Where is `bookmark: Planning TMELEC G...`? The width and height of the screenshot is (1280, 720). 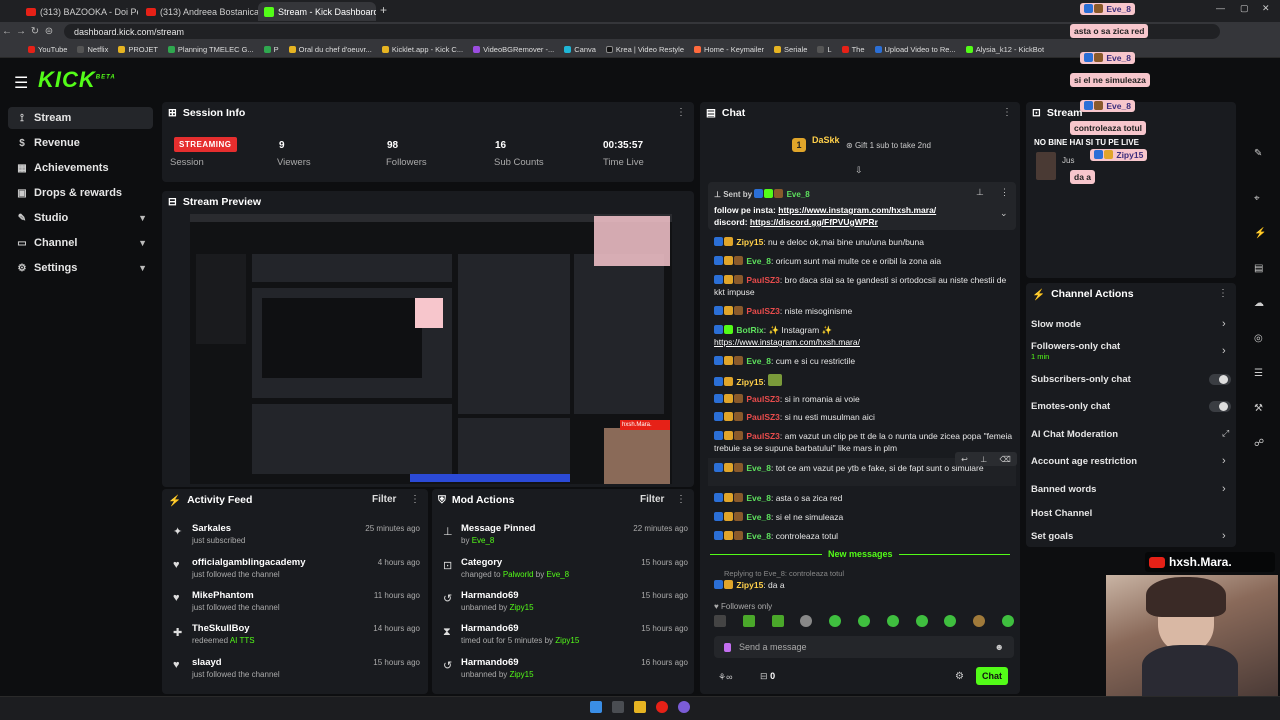
bookmark: Planning TMELEC G... is located at coordinates (210, 49).